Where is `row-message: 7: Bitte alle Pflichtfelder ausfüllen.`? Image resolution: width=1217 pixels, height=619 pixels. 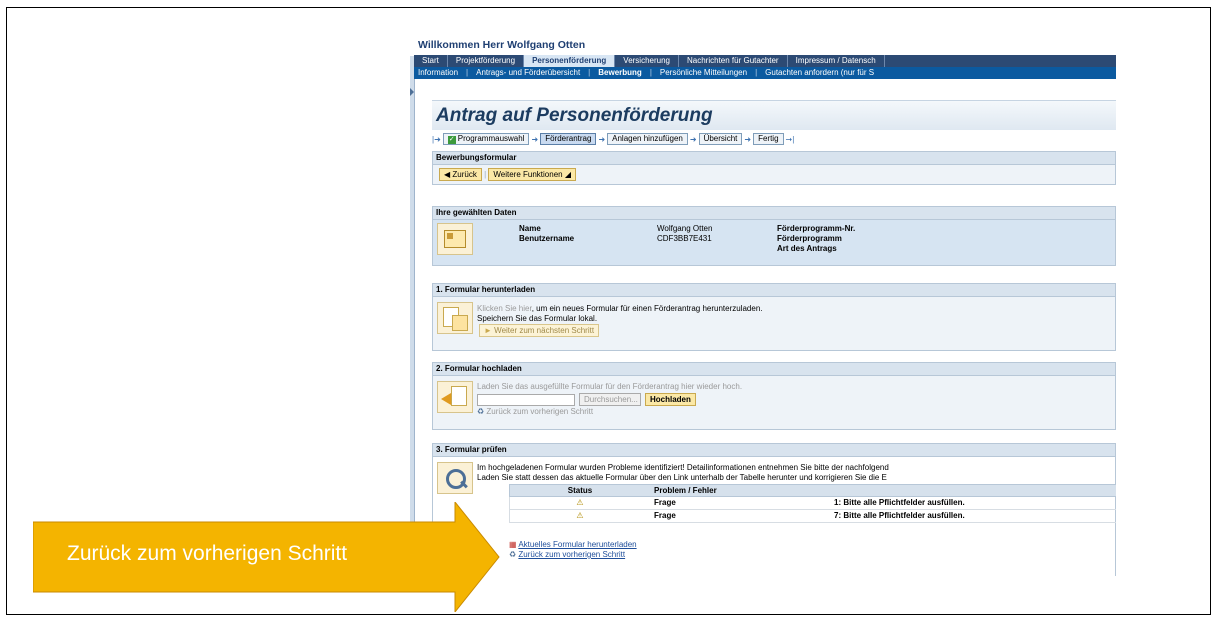 row-message: 7: Bitte alle Pflichtfelder ausfüllen. is located at coordinates (899, 515).